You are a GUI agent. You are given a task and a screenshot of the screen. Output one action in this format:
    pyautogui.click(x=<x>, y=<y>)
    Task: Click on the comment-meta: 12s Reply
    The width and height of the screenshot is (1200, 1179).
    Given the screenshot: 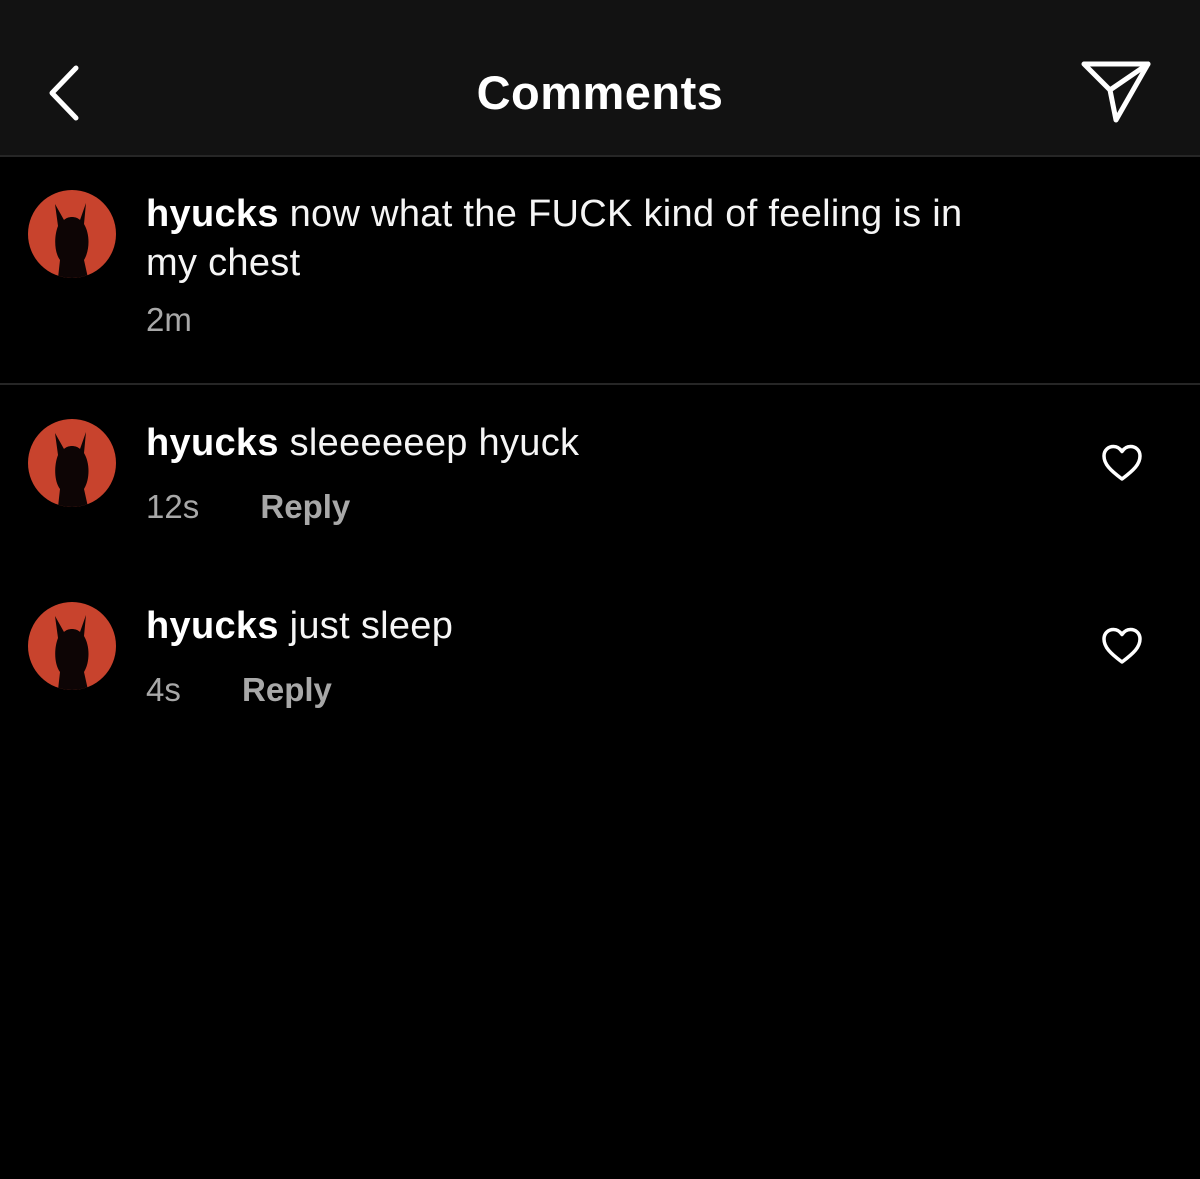 What is the action you would take?
    pyautogui.click(x=248, y=507)
    